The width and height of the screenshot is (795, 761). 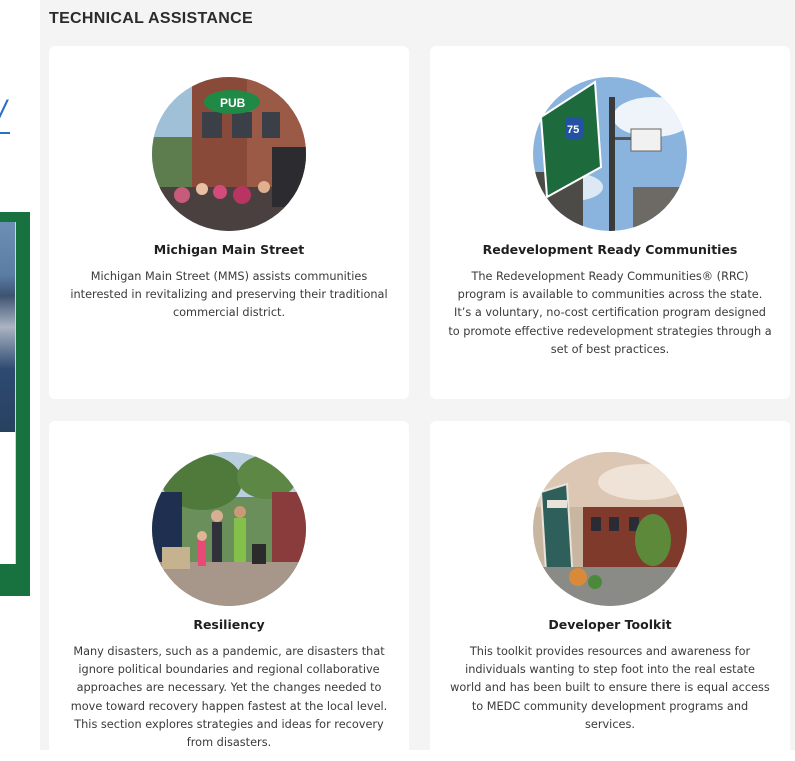 I want to click on left-cutoff-column: /, so click(x=20, y=375).